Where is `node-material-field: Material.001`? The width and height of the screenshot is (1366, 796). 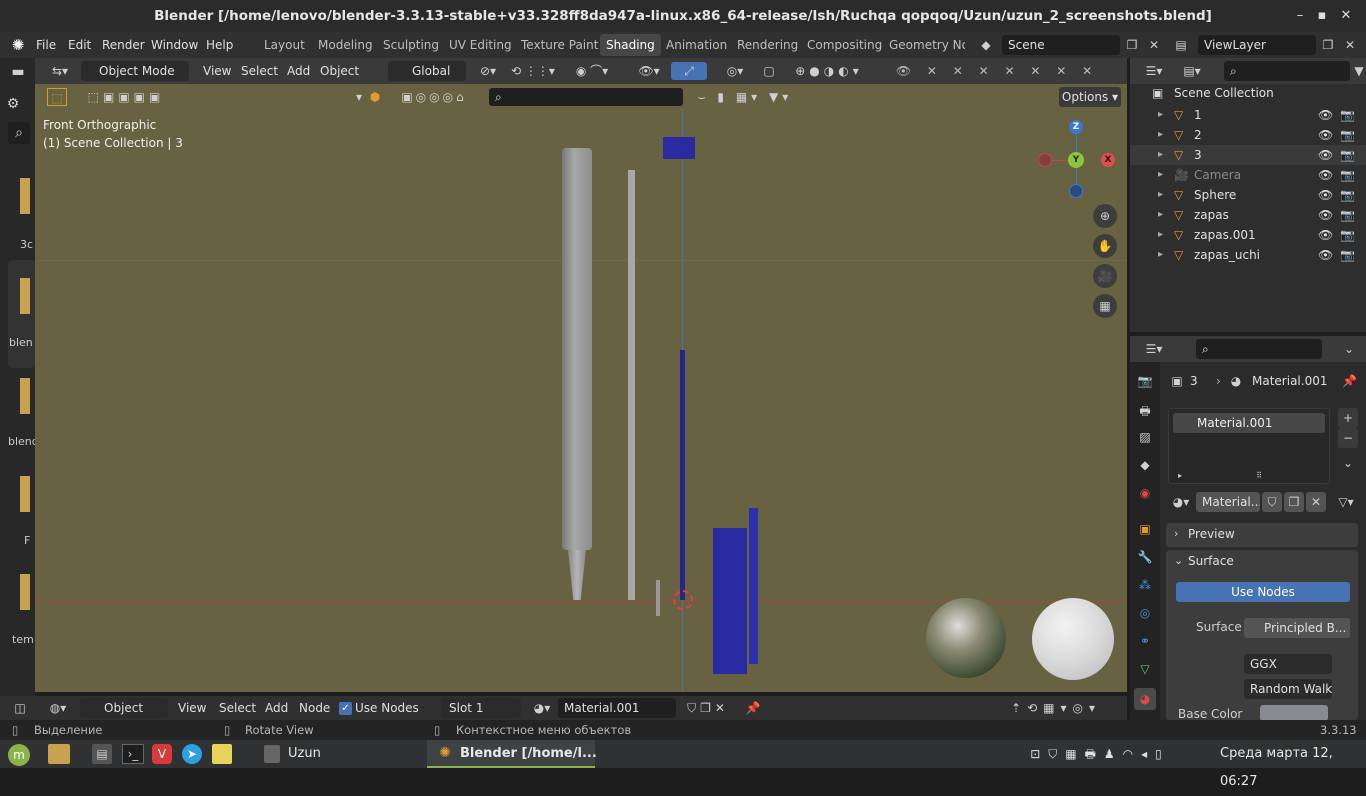 node-material-field: Material.001 is located at coordinates (617, 708).